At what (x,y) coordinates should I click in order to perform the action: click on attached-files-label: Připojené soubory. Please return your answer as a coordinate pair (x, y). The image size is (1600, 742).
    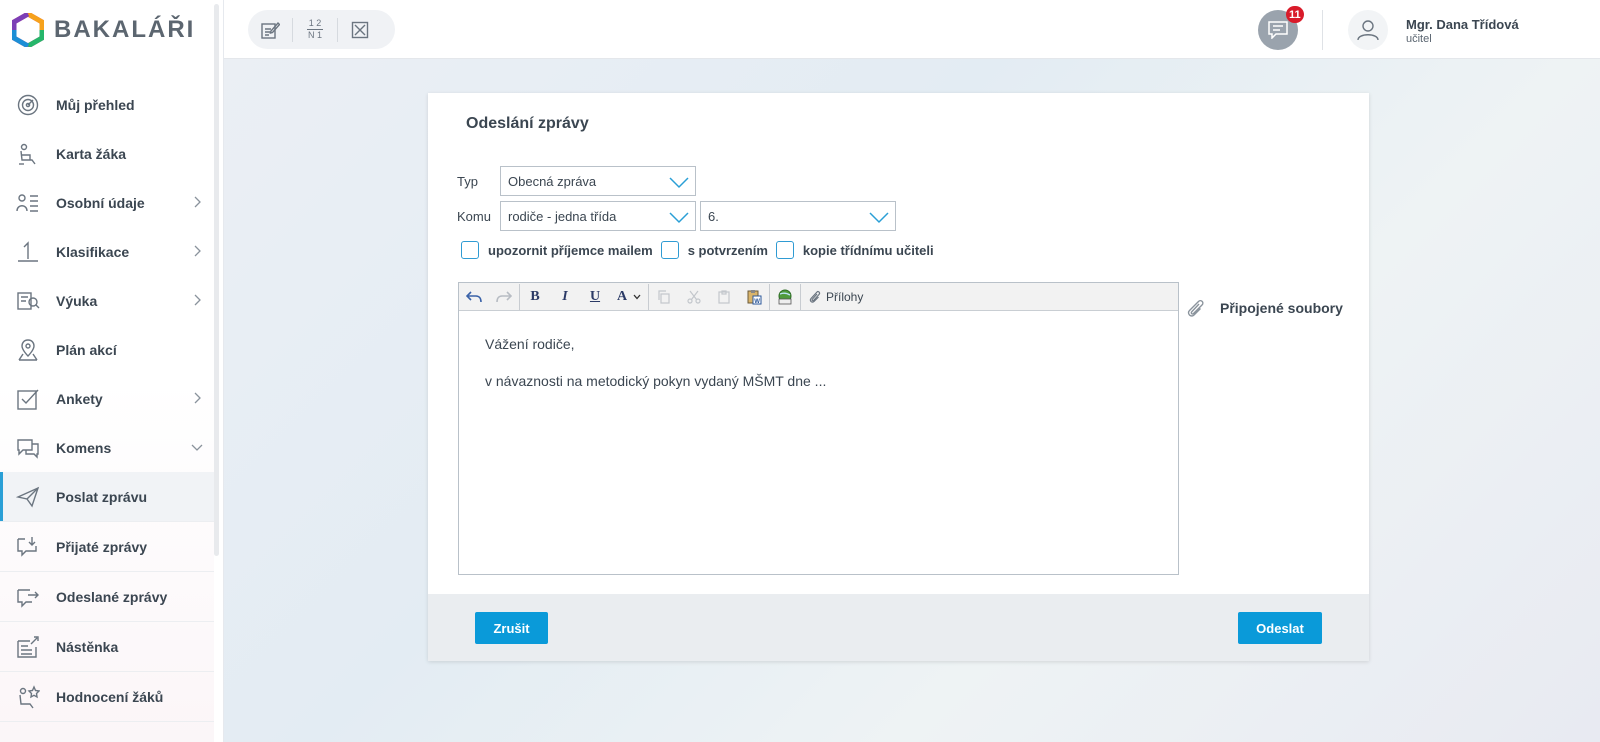
    Looking at the image, I should click on (1281, 308).